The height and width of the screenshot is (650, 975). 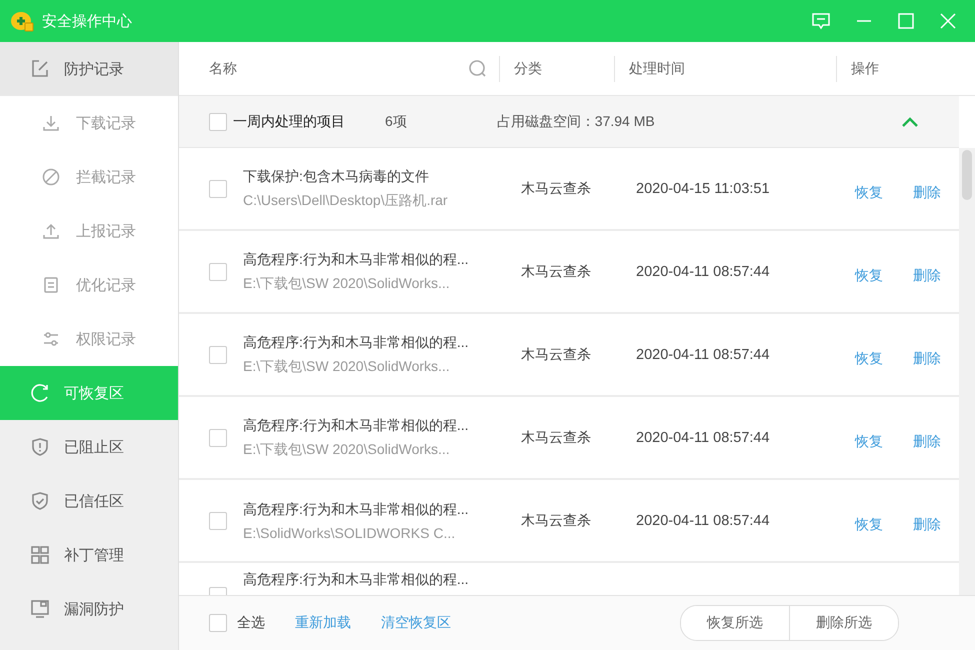 I want to click on sidebar-subitem: 优化记录, so click(x=89, y=285).